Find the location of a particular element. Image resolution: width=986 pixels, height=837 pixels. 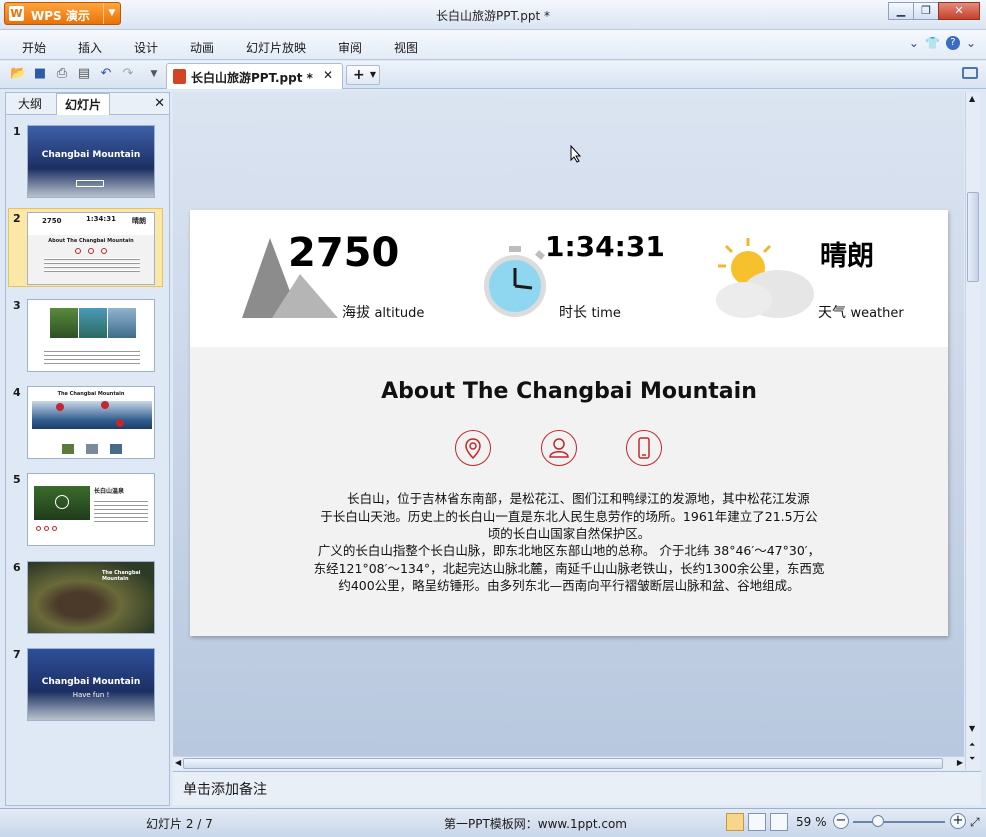

slide-sorter-view-icon is located at coordinates (757, 822).